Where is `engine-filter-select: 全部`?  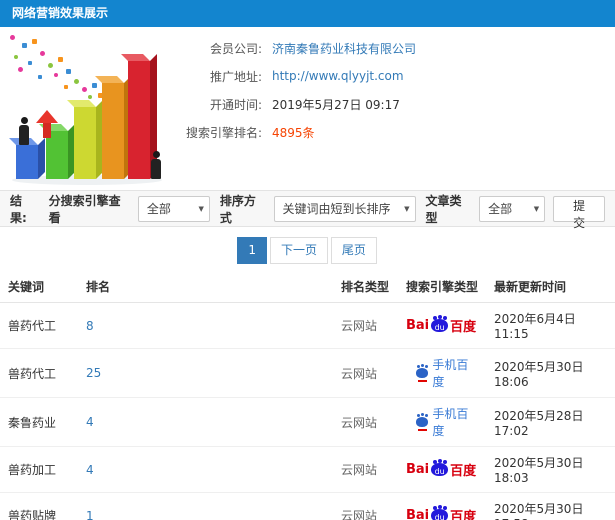
engine-filter-select: 全部 is located at coordinates (173, 208).